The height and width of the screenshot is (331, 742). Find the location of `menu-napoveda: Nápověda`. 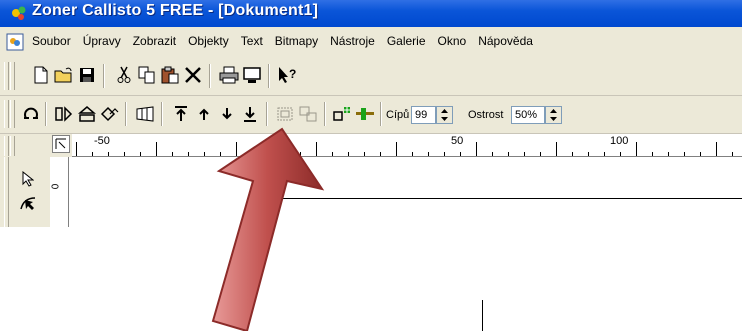

menu-napoveda: Nápověda is located at coordinates (505, 41).